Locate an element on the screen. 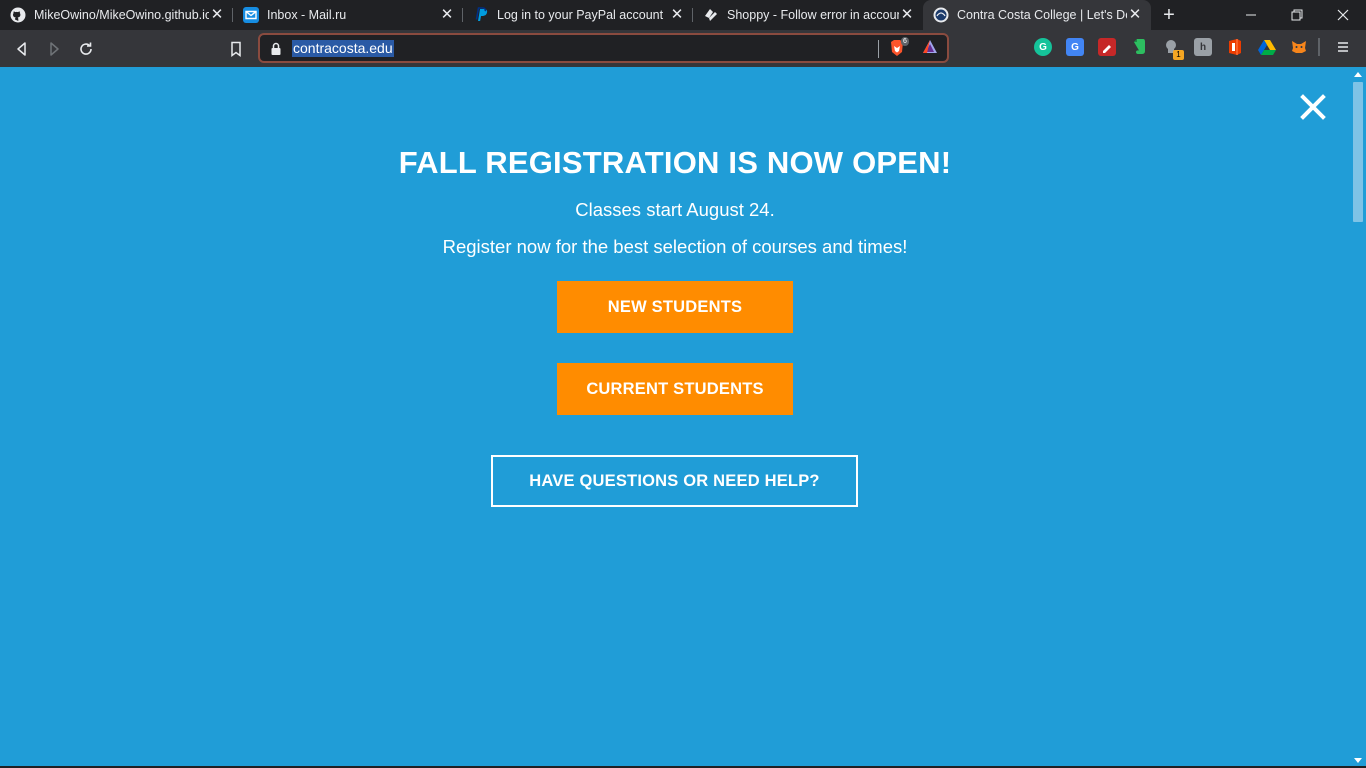 The height and width of the screenshot is (768, 1366). classes-start-text: Classes start August 24. is located at coordinates (675, 209).